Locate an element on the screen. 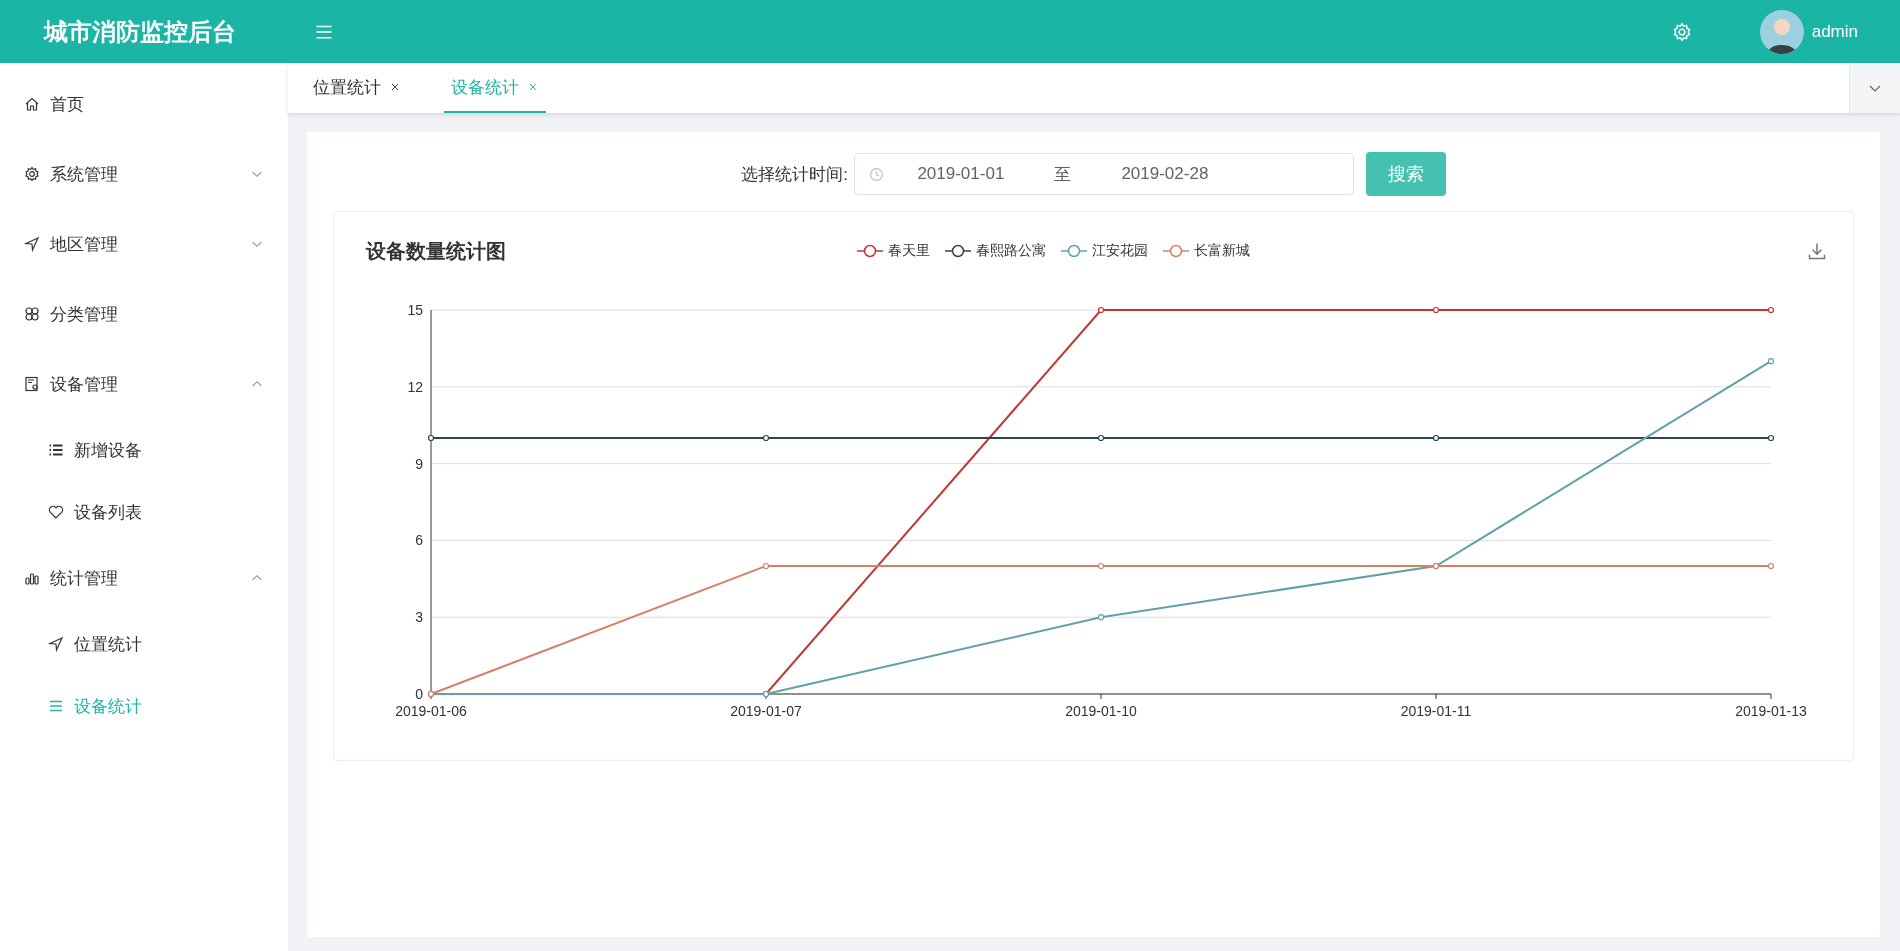 The width and height of the screenshot is (1900, 951). app-title: 城市消防监控后台 is located at coordinates (139, 31).